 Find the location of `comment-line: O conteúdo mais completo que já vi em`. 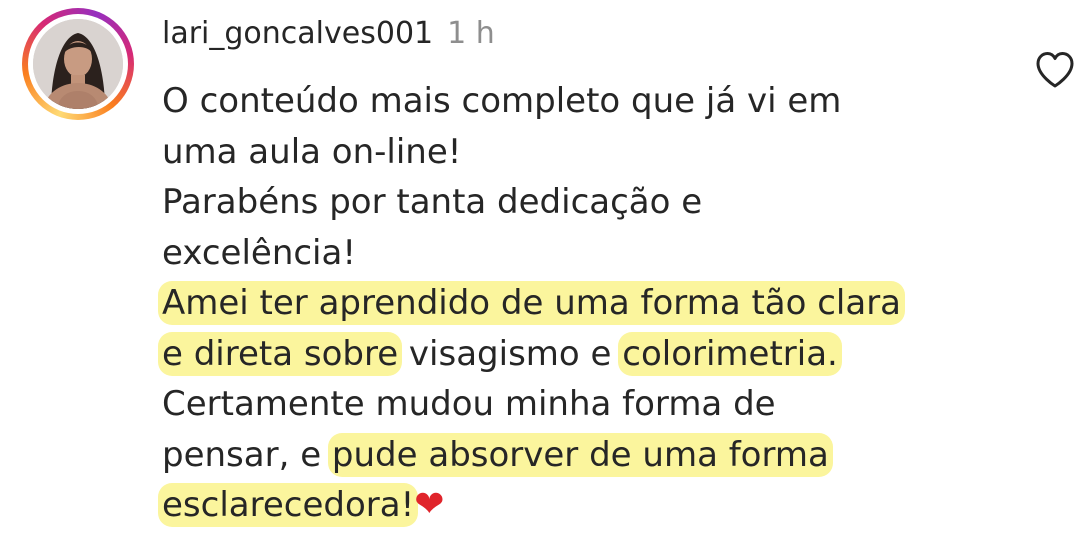

comment-line: O conteúdo mais completo que já vi em is located at coordinates (602, 101).